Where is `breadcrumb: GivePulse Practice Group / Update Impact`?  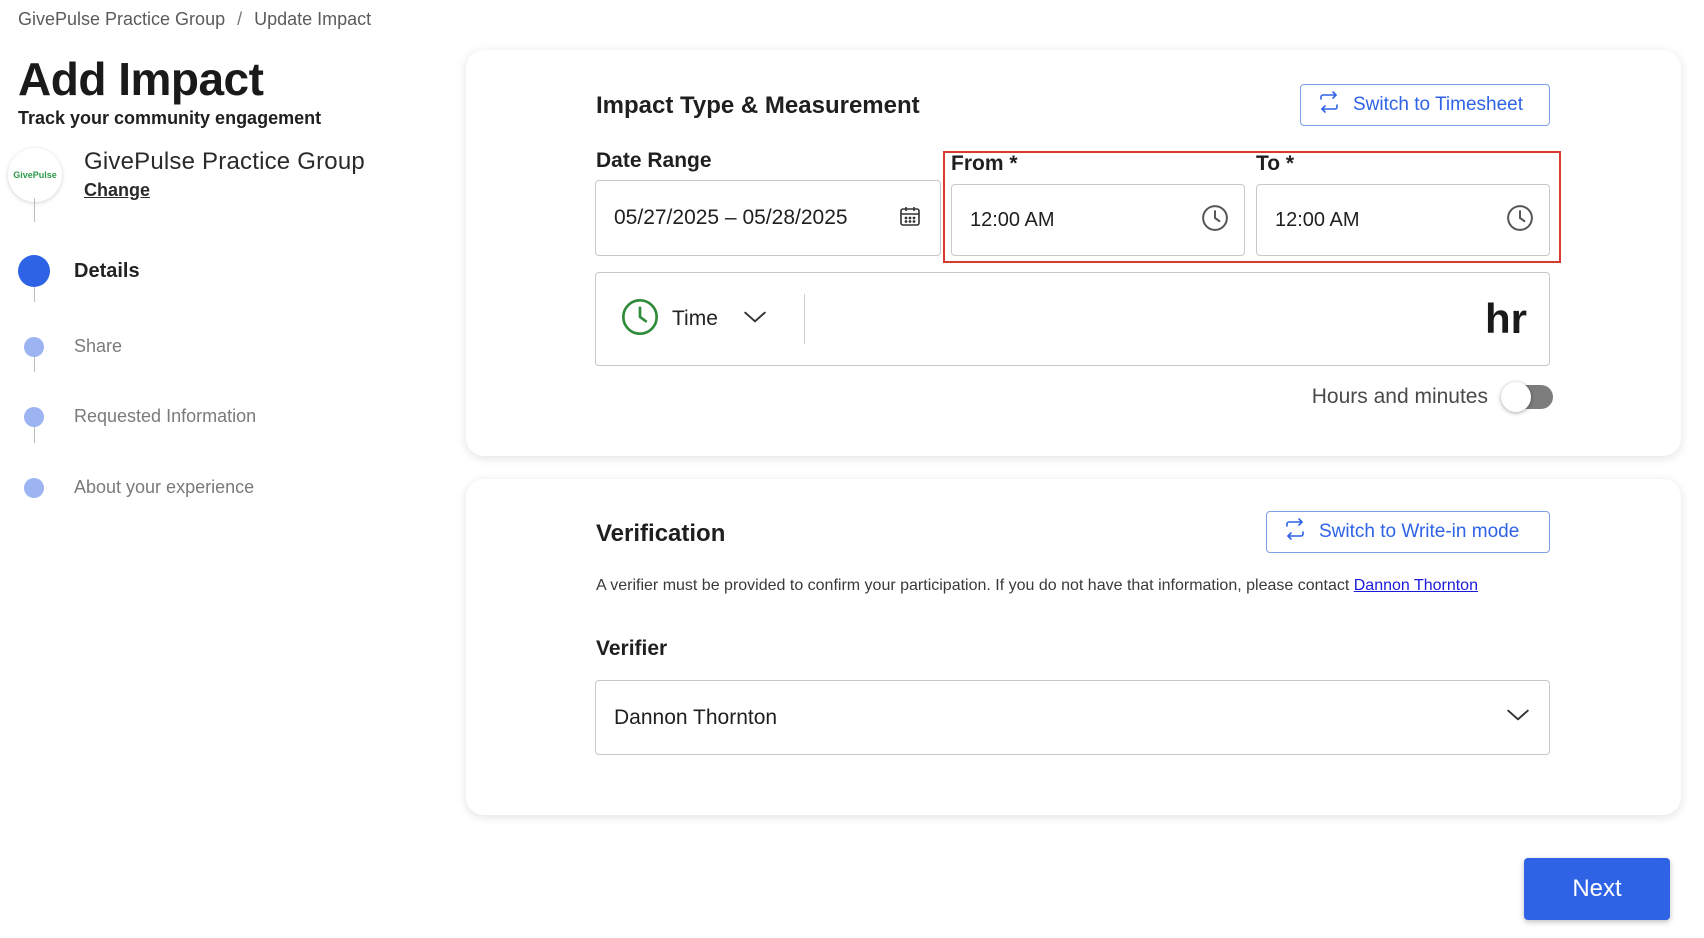
breadcrumb: GivePulse Practice Group / Update Impact is located at coordinates (194, 19).